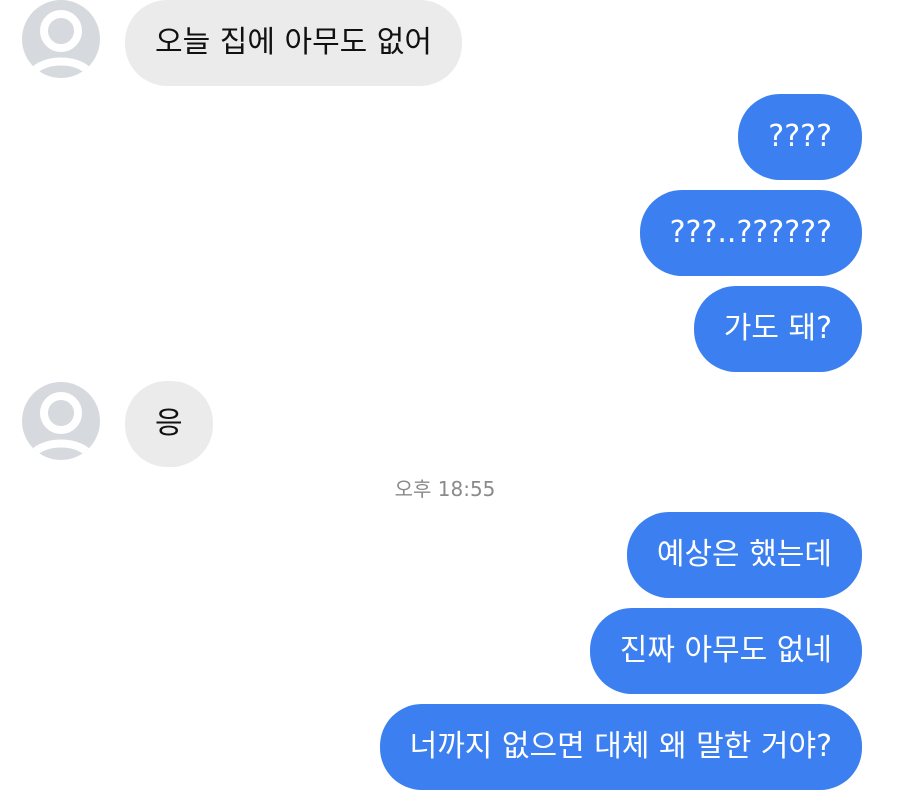 The height and width of the screenshot is (795, 900). I want to click on message-text: 너까지 없으면 대체 왜 말한 거야?, so click(620, 746).